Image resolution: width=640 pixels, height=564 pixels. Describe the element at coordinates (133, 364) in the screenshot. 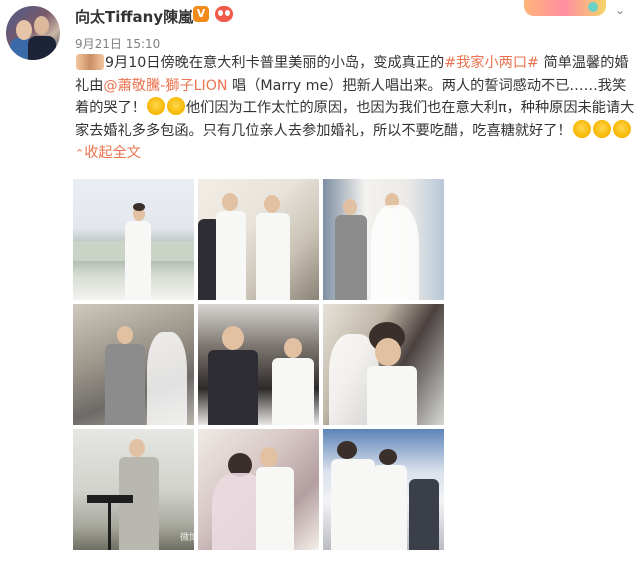

I see `vows-photo` at that location.